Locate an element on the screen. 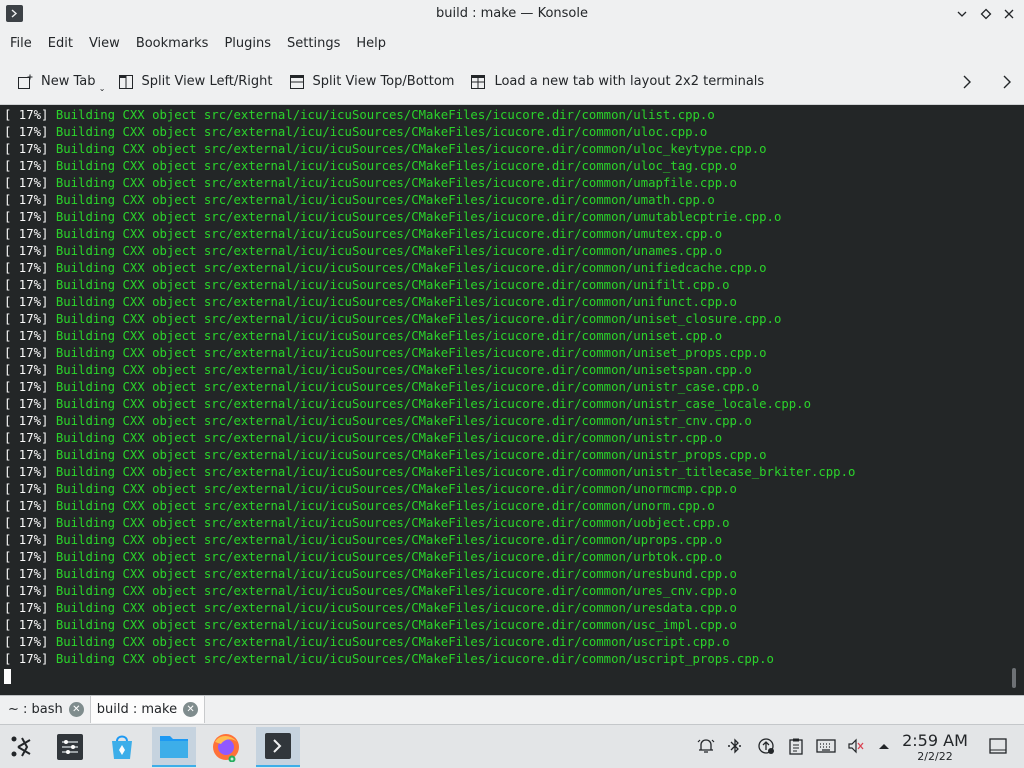 Image resolution: width=1024 pixels, height=768 pixels. load-layout-button: Load a new tab with layout 2x2 terminals is located at coordinates (617, 82).